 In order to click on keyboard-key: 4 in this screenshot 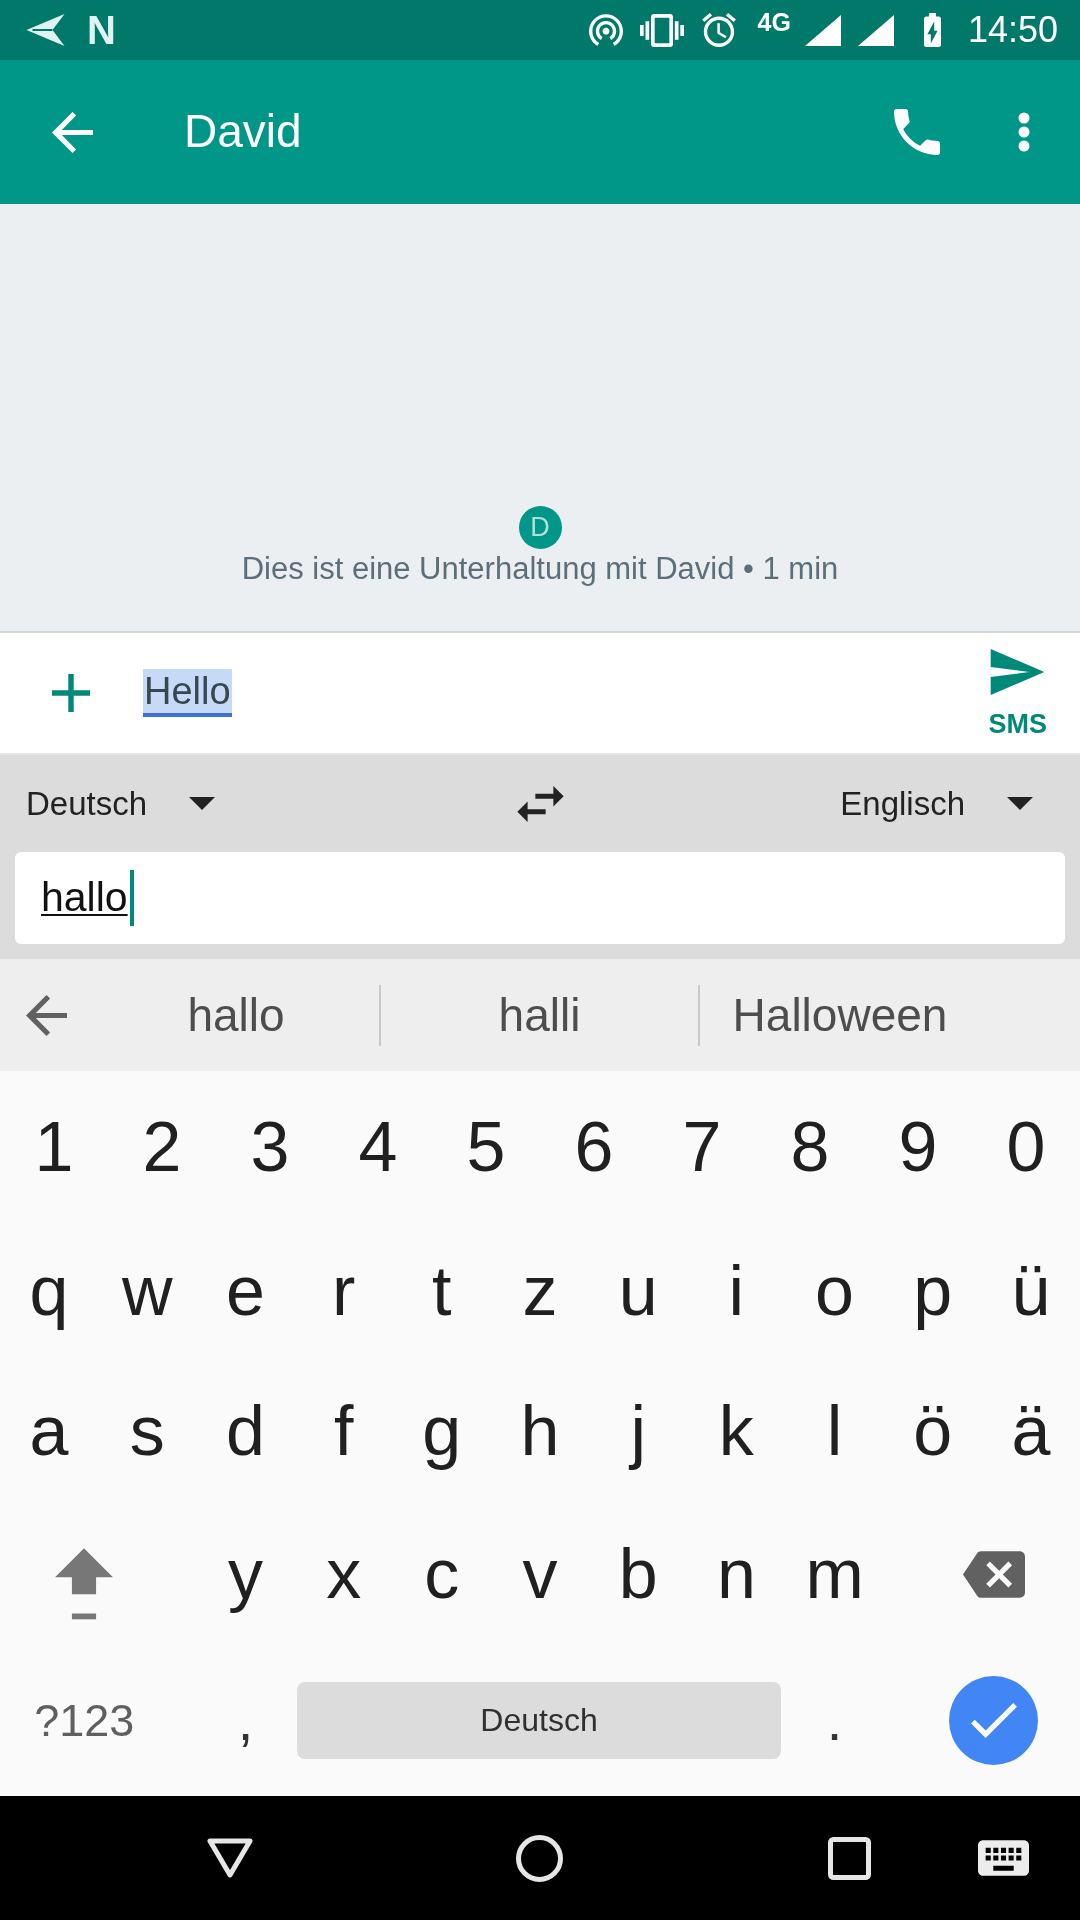, I will do `click(378, 1147)`.